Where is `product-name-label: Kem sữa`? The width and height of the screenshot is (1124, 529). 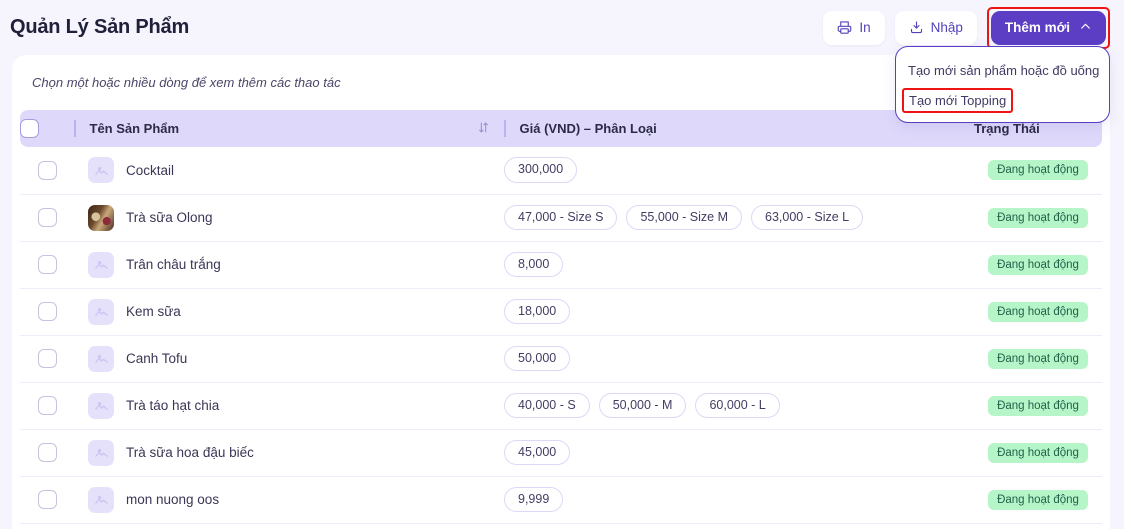 product-name-label: Kem sữa is located at coordinates (153, 311).